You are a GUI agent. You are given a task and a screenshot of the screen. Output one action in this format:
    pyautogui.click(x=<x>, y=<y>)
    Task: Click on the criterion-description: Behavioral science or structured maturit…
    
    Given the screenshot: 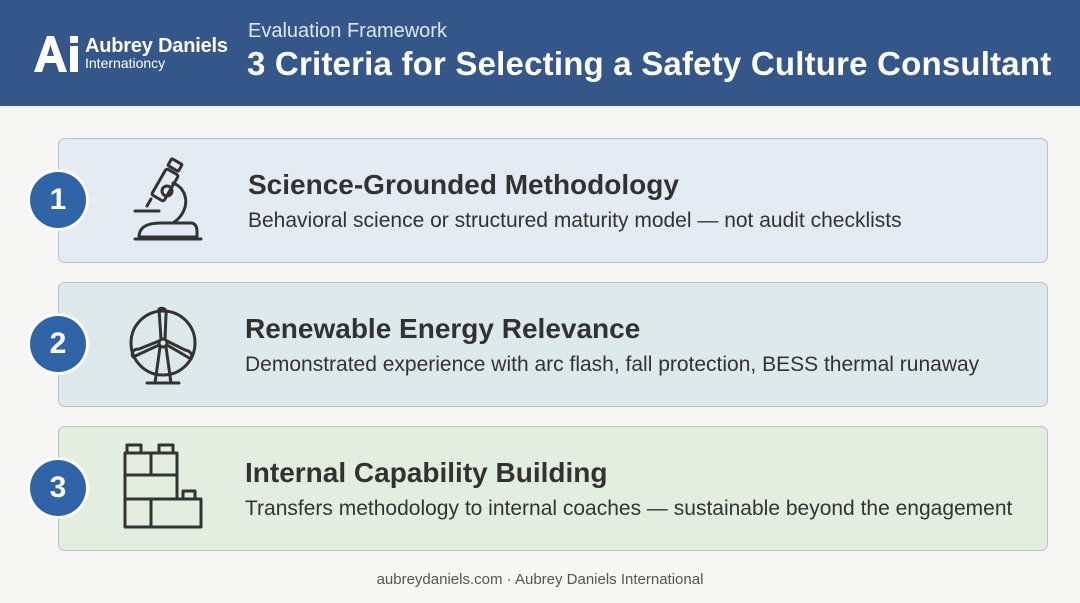 What is the action you would take?
    pyautogui.click(x=575, y=220)
    